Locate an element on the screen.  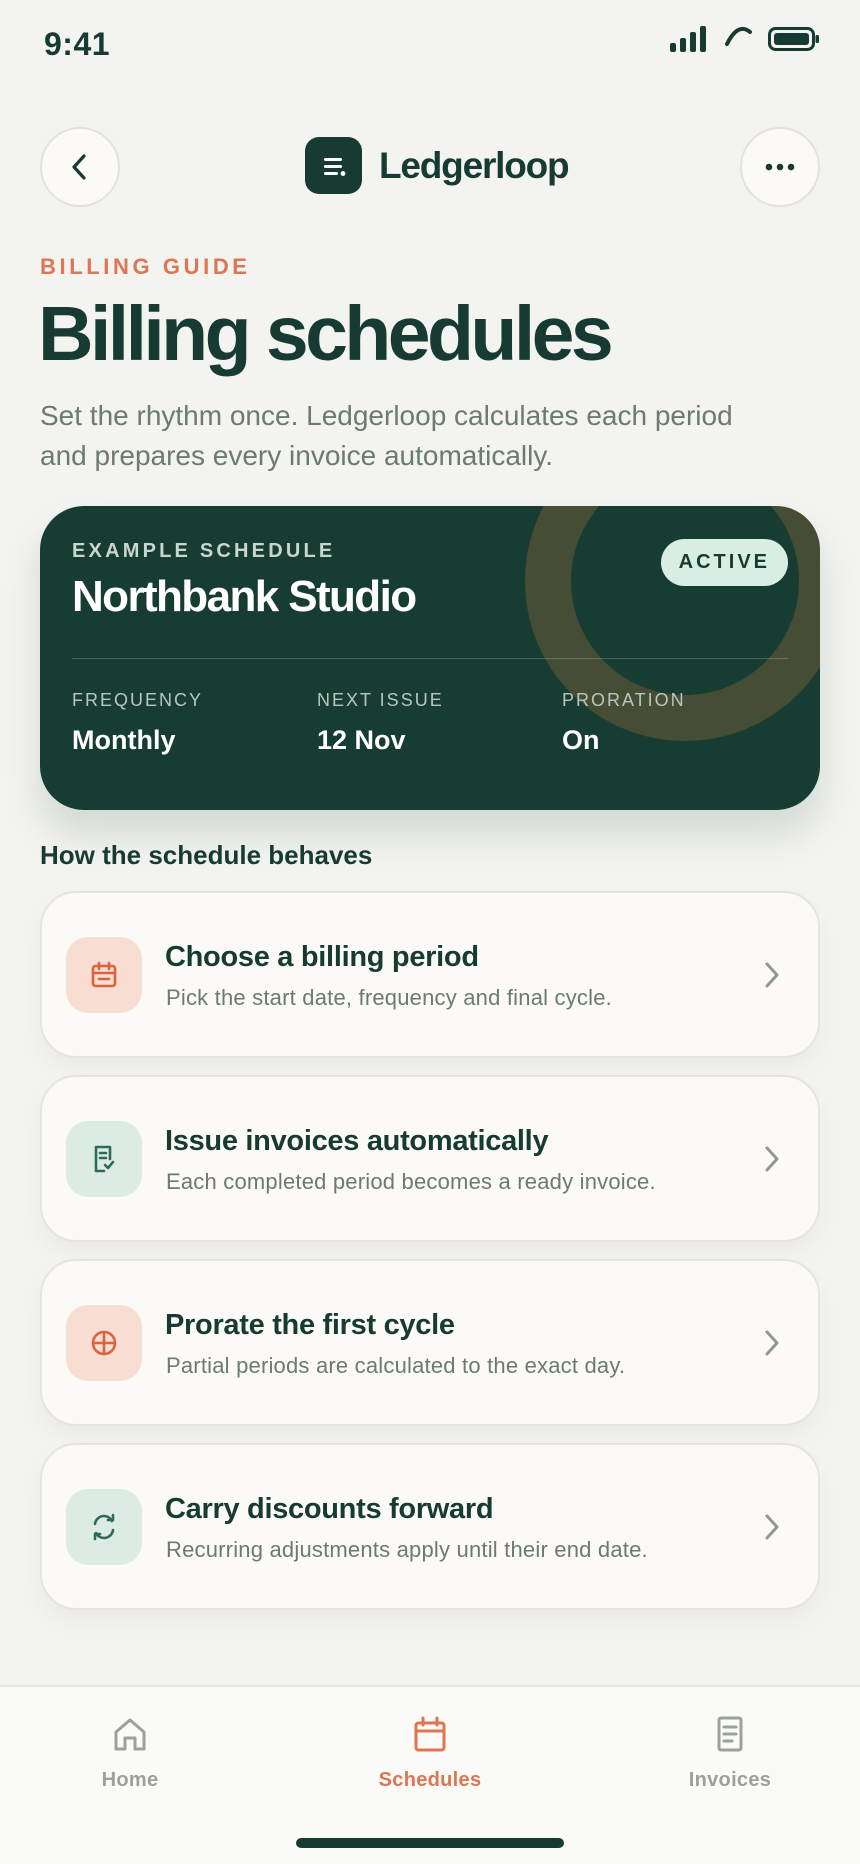
tab-label: Home is located at coordinates (130, 1780).